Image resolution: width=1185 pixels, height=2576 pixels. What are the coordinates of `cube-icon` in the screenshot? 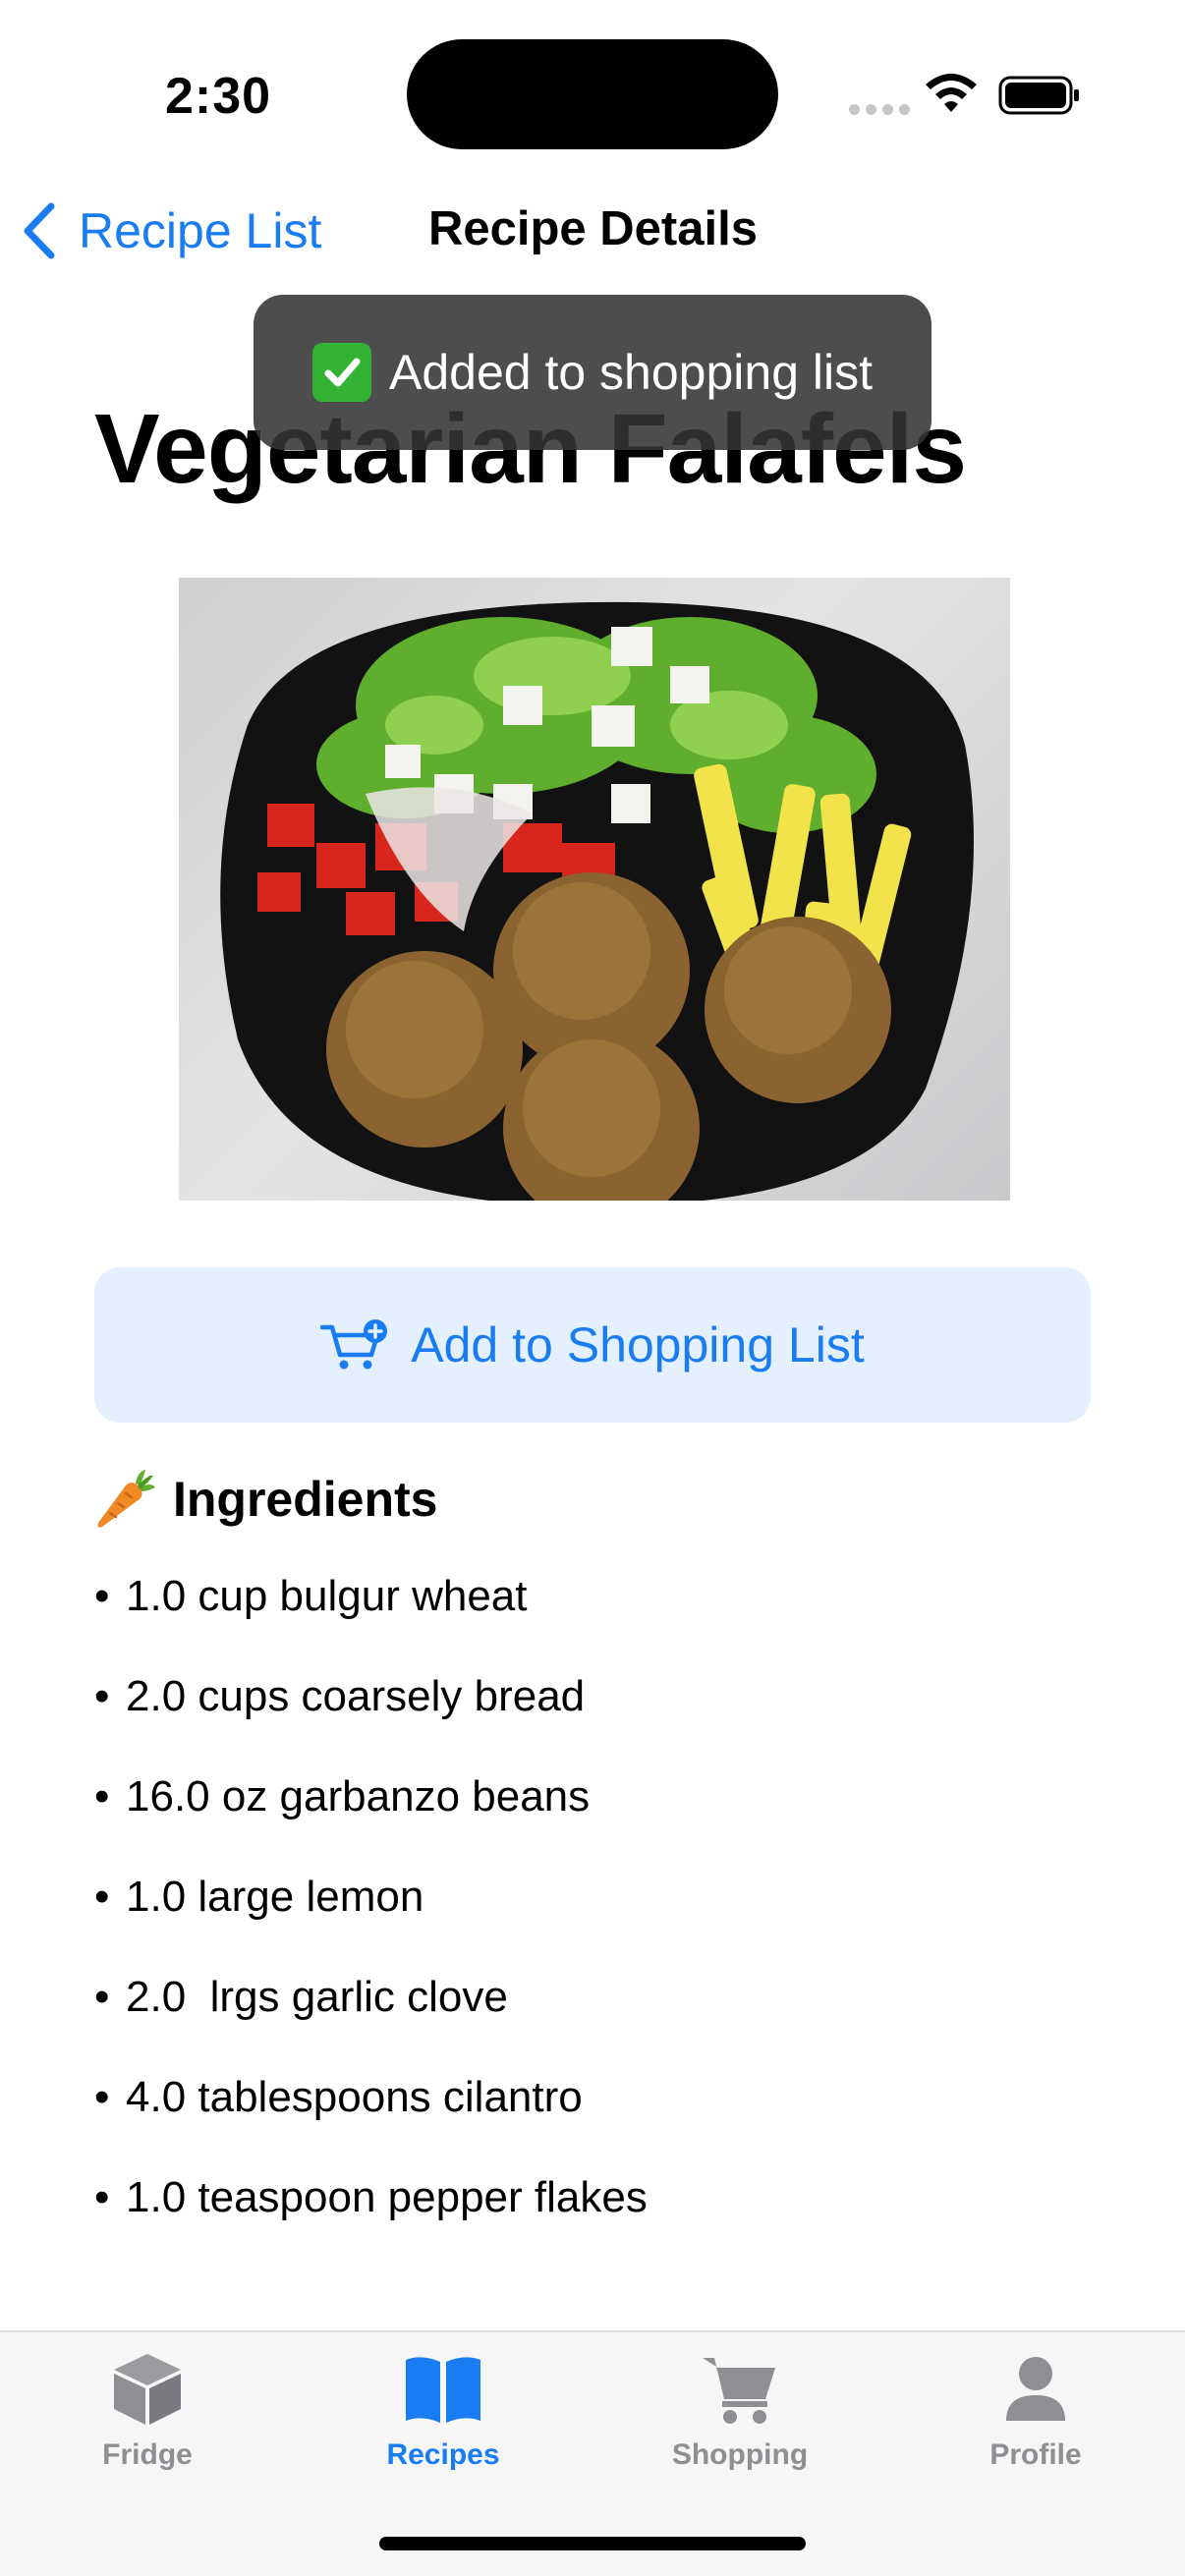 It's located at (148, 2389).